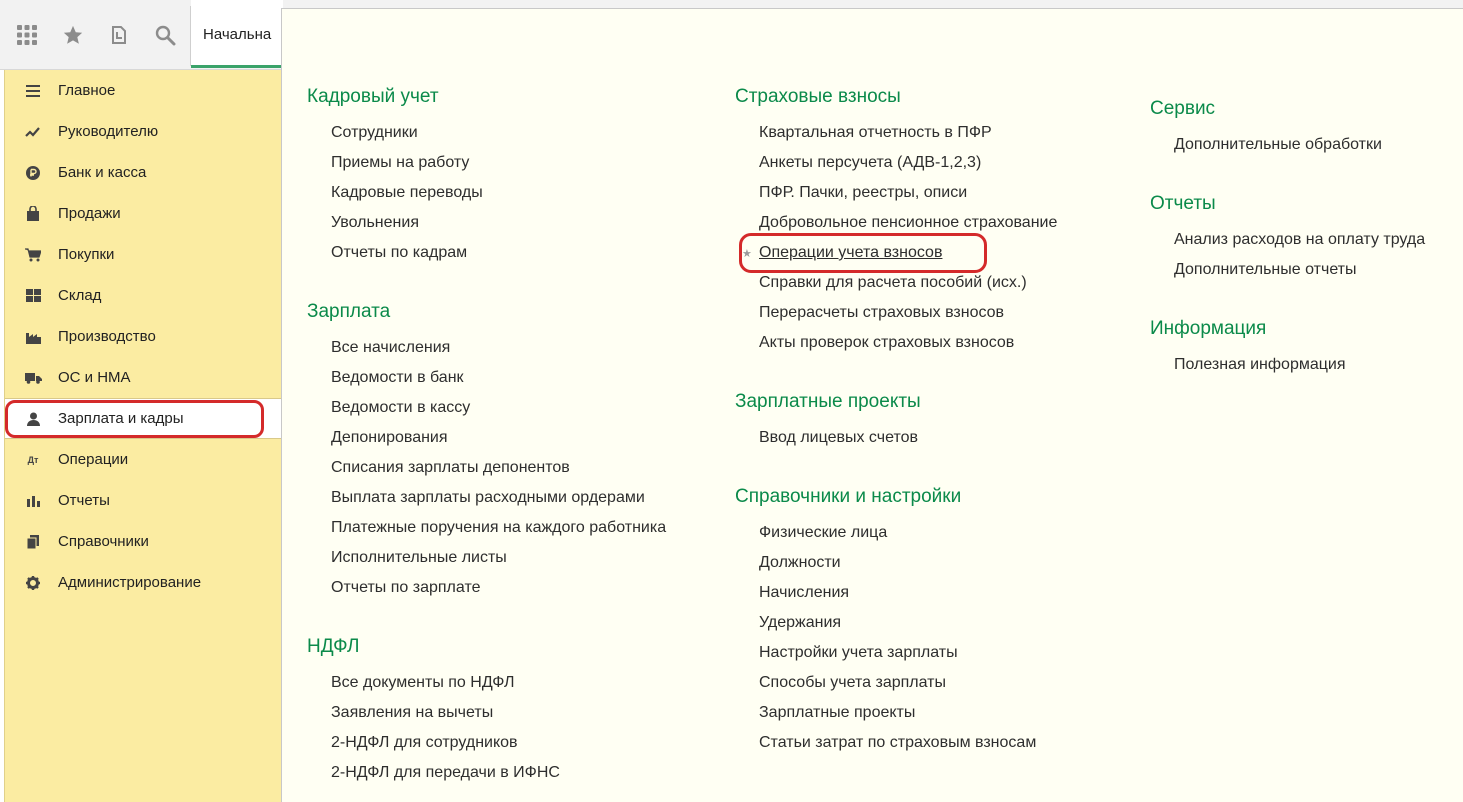  What do you see at coordinates (121, 418) in the screenshot?
I see `sidebar-item-label: Зарплата и кадры` at bounding box center [121, 418].